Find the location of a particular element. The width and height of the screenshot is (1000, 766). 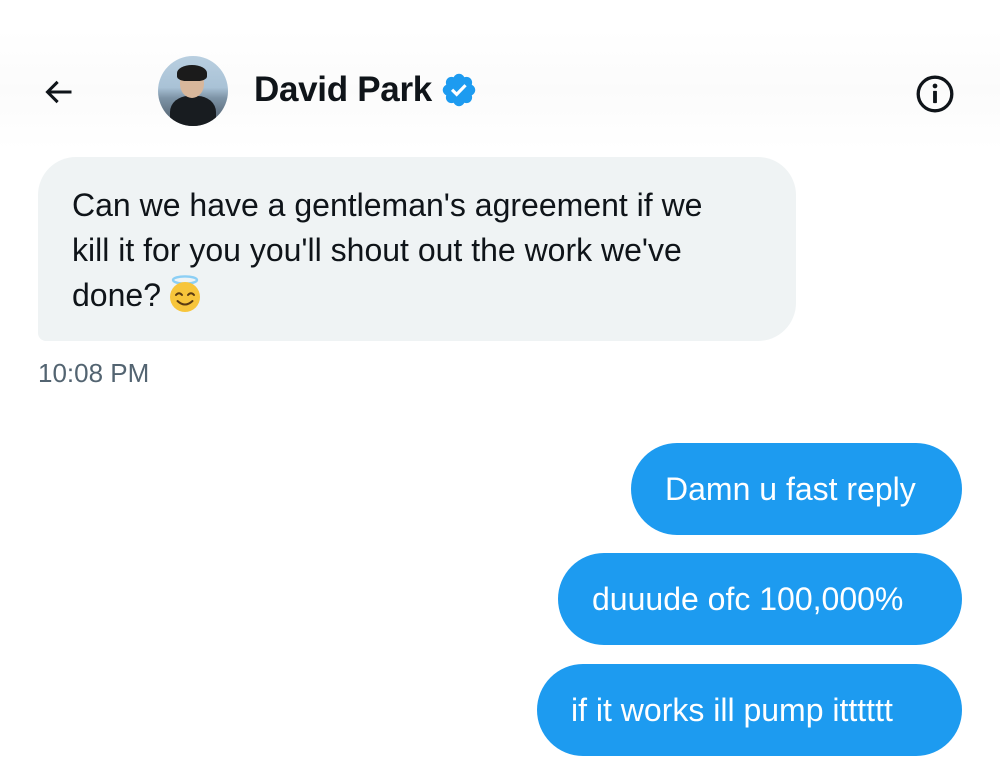

smiling-face-with-halo-icon is located at coordinates (185, 294).